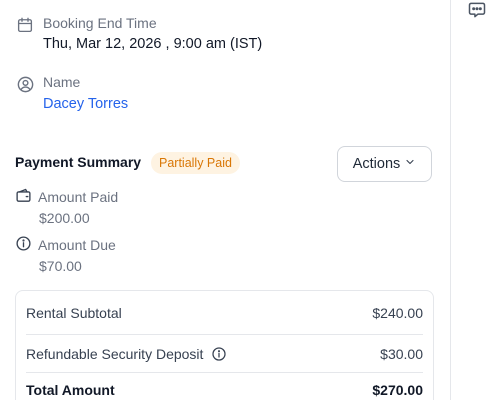  What do you see at coordinates (25, 25) in the screenshot?
I see `calendar-icon` at bounding box center [25, 25].